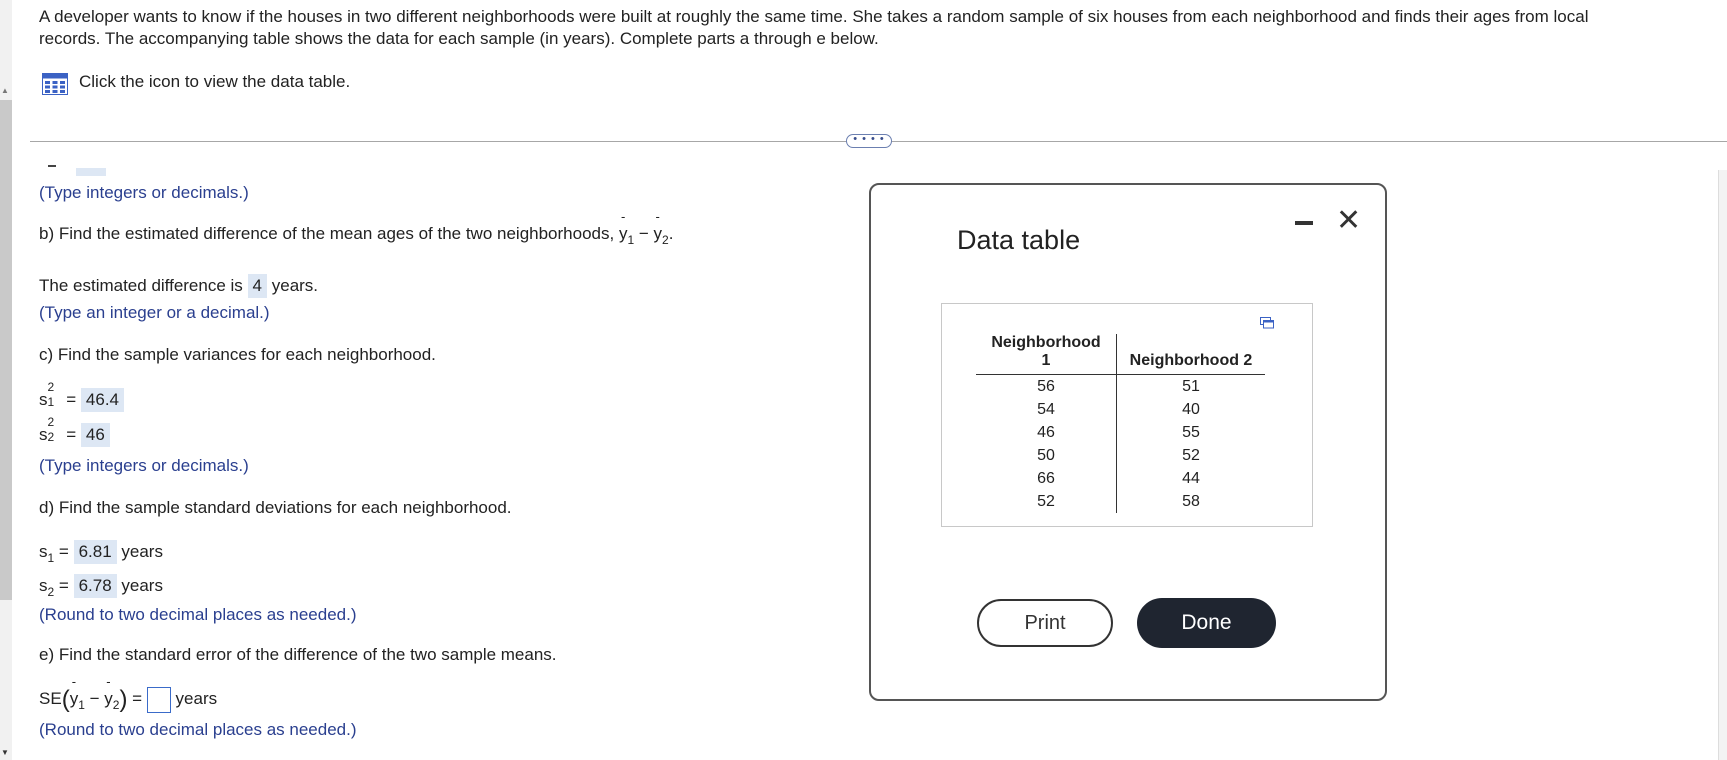 This screenshot has height=760, width=1727. Describe the element at coordinates (55, 84) in the screenshot. I see `grid-table-icon` at that location.